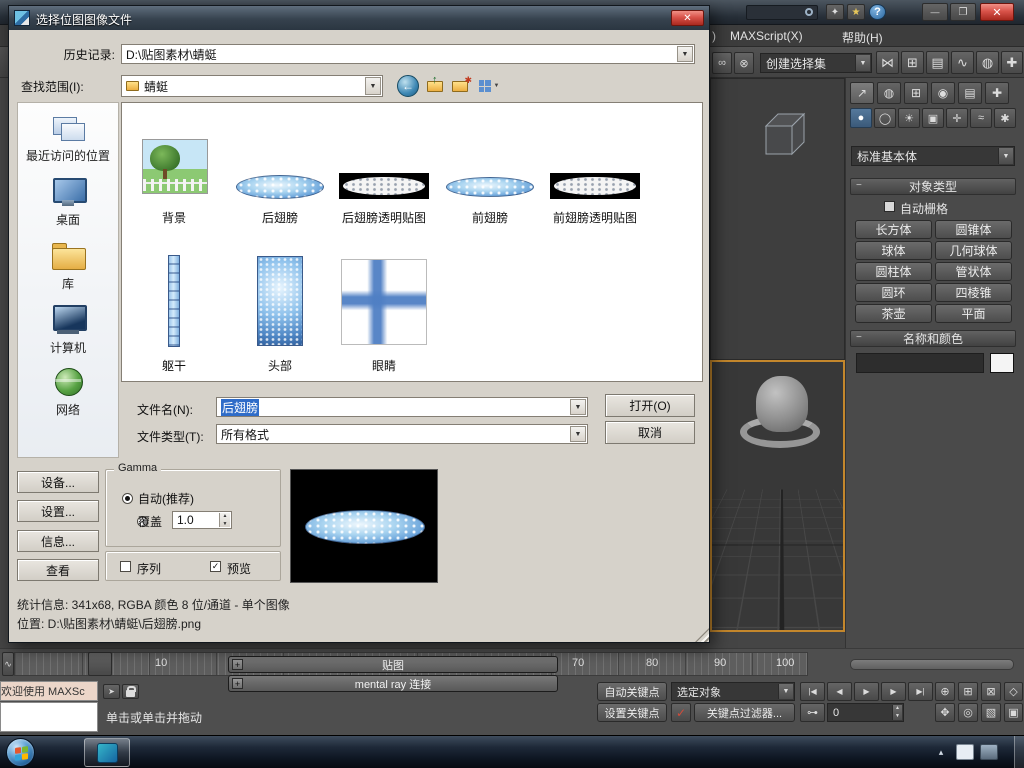 This screenshot has height=768, width=1024. I want to click on viewport-perspective, so click(777, 496).